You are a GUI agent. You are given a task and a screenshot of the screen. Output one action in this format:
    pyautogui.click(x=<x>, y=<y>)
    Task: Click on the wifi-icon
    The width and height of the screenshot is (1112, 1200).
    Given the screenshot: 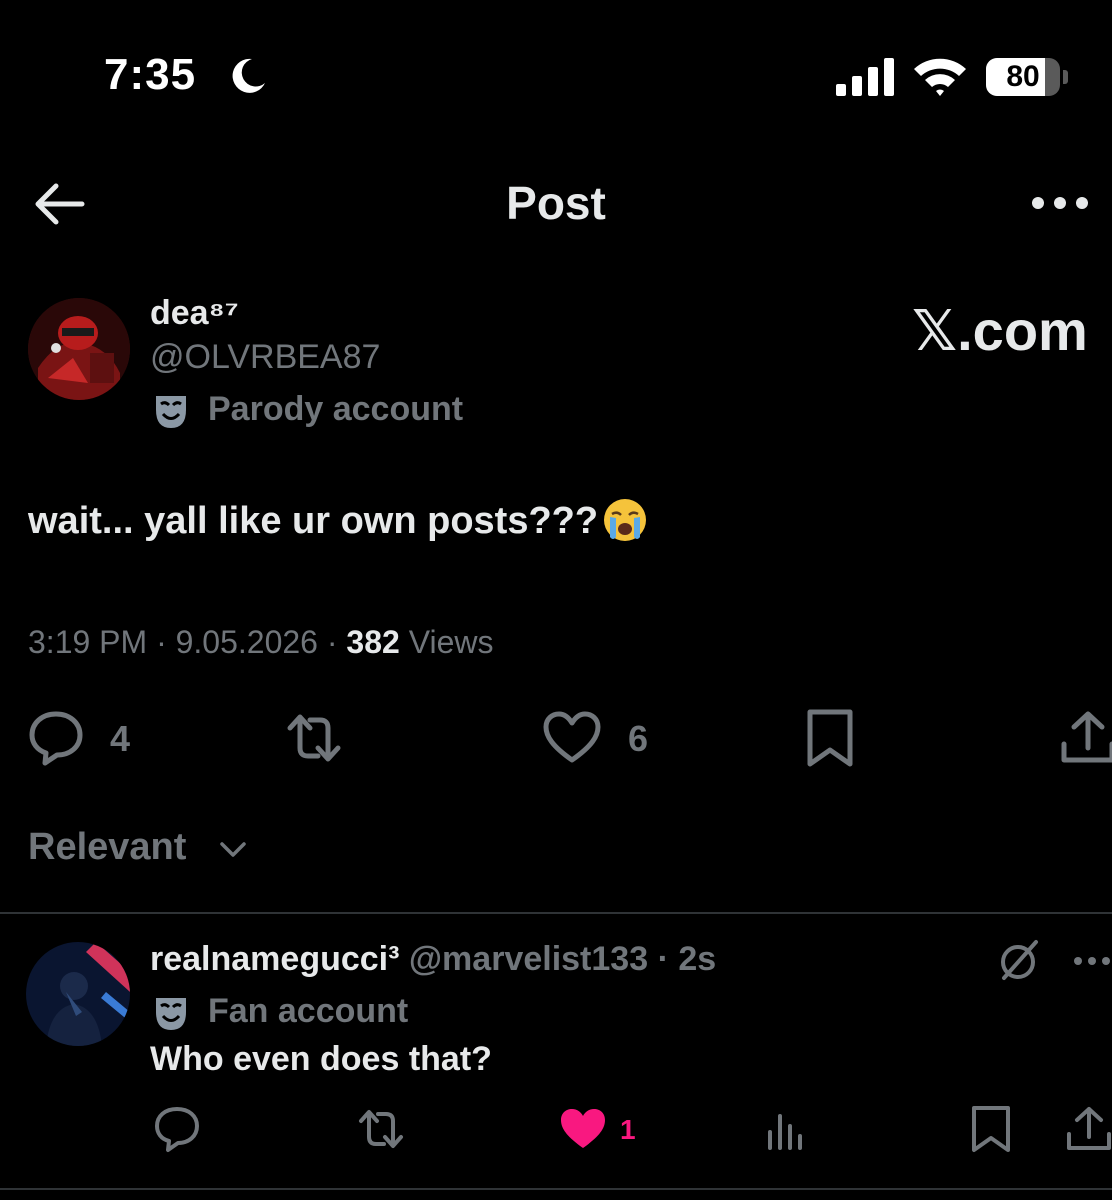 What is the action you would take?
    pyautogui.click(x=940, y=77)
    